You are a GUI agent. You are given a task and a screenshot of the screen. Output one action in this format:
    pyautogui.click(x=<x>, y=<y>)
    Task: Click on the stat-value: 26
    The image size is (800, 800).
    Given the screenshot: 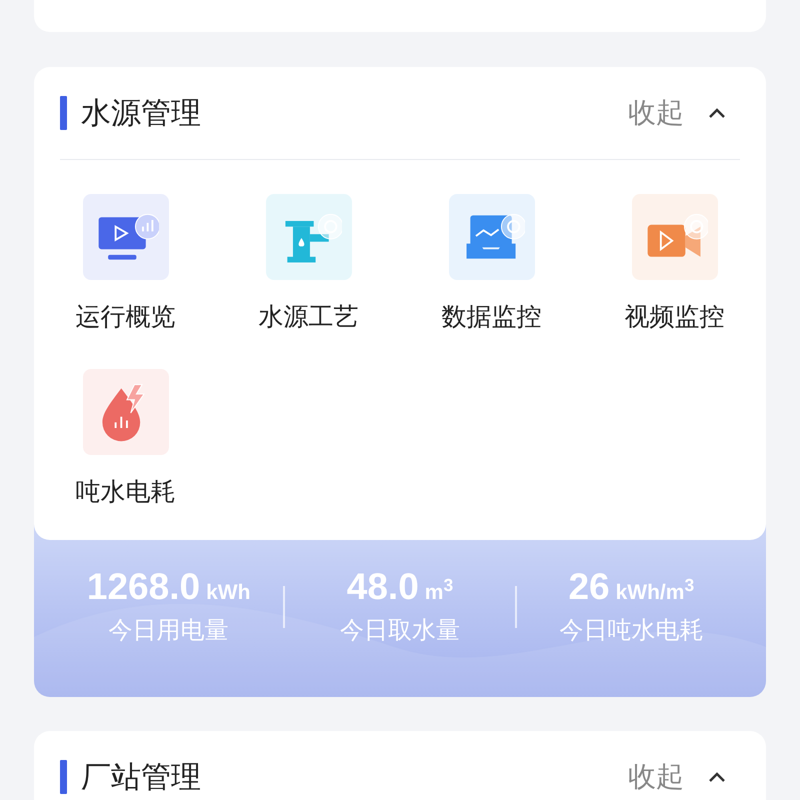 What is the action you would take?
    pyautogui.click(x=589, y=587)
    